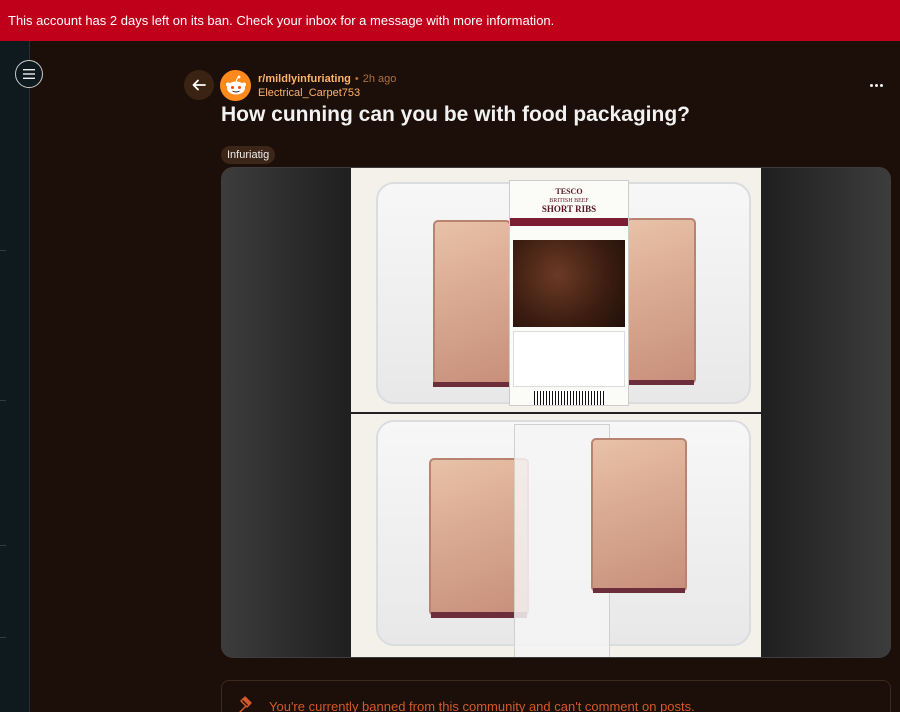 This screenshot has height=712, width=900. What do you see at coordinates (569, 359) in the screenshot?
I see `label-price-area` at bounding box center [569, 359].